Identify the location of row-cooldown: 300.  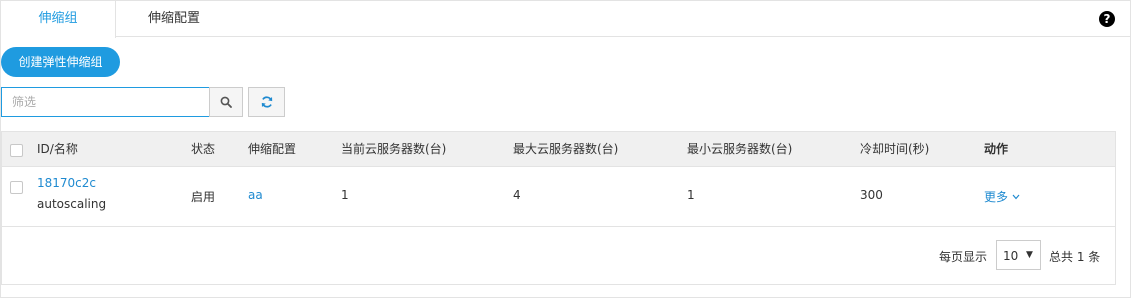
(871, 195).